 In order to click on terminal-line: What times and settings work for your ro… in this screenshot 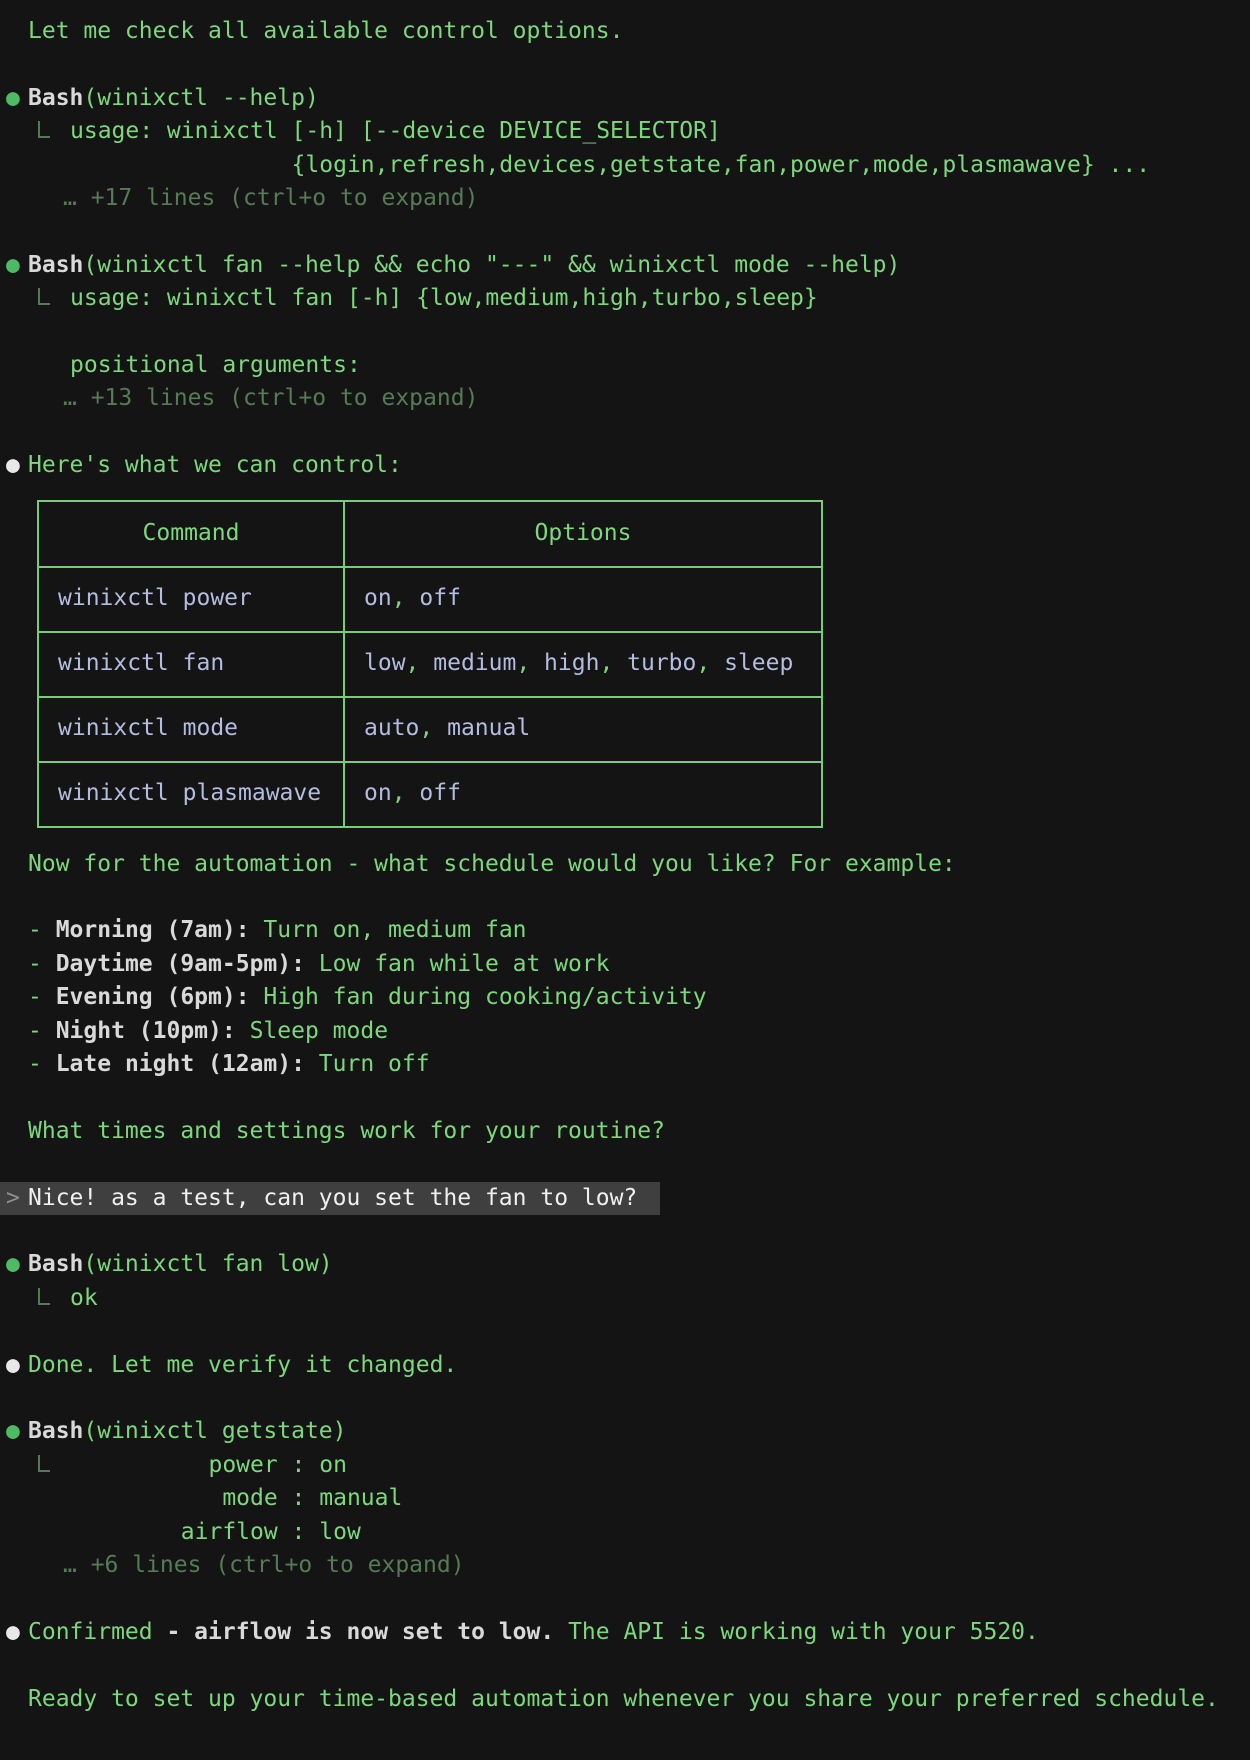, I will do `click(625, 1131)`.